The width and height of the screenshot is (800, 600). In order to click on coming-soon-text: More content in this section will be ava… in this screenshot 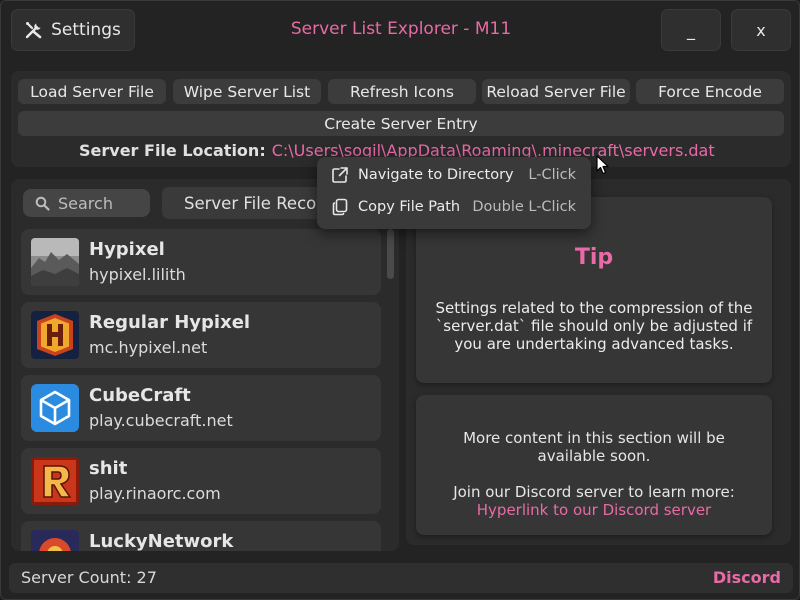, I will do `click(594, 447)`.